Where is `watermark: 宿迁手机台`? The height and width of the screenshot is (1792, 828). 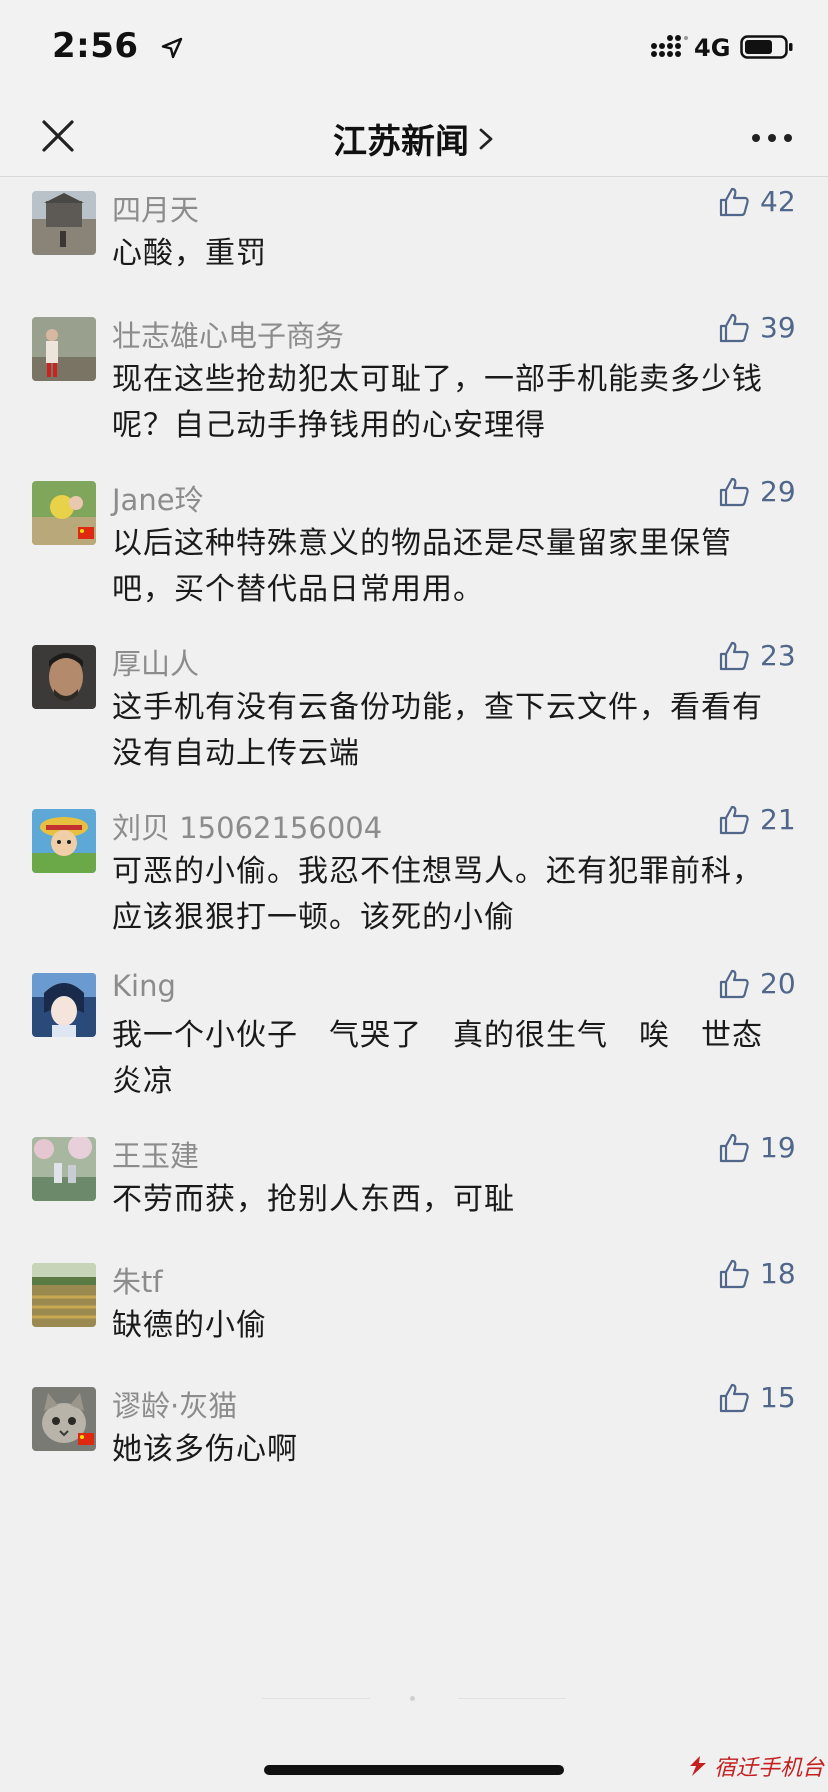 watermark: 宿迁手机台 is located at coordinates (755, 1766).